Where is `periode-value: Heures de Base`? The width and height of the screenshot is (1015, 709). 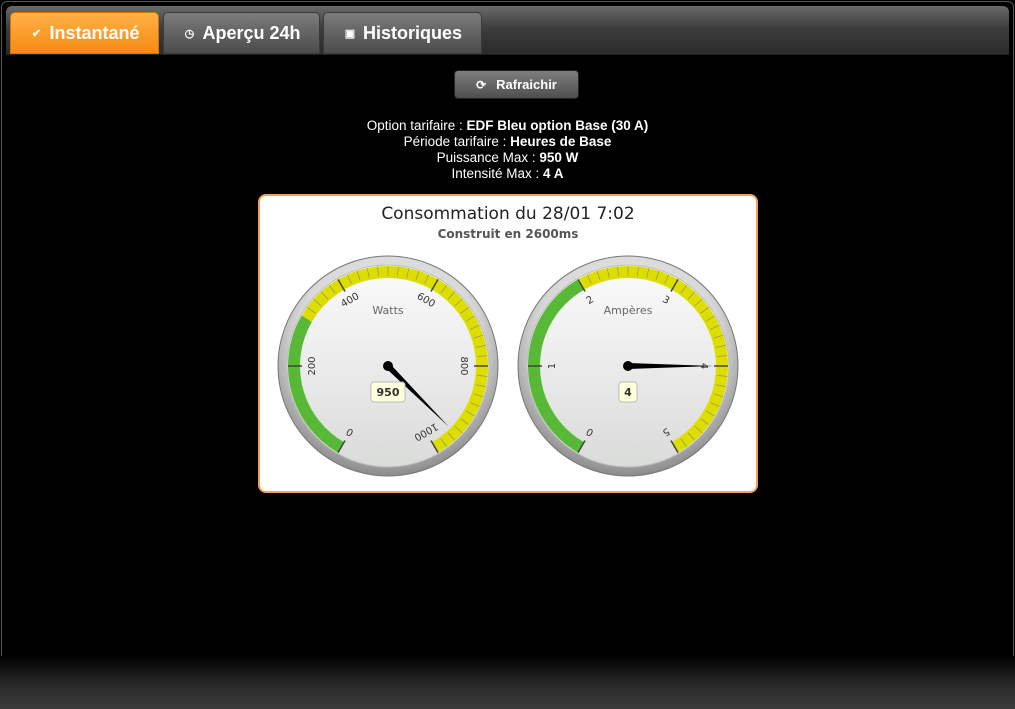
periode-value: Heures de Base is located at coordinates (561, 141).